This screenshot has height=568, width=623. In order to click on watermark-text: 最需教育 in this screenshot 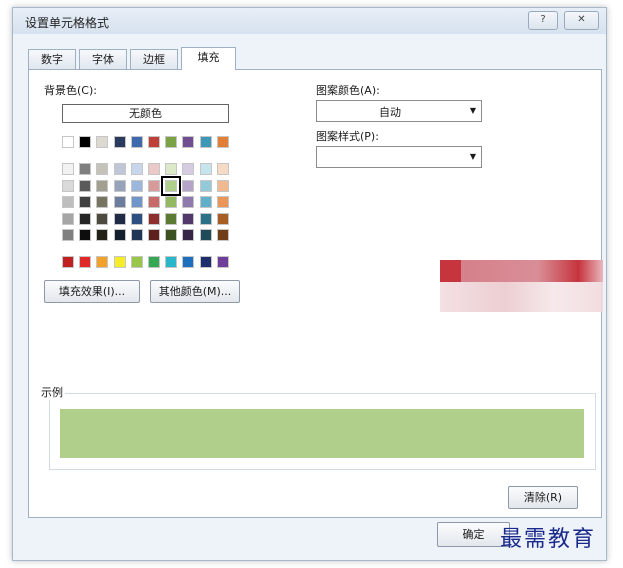, I will do `click(548, 539)`.